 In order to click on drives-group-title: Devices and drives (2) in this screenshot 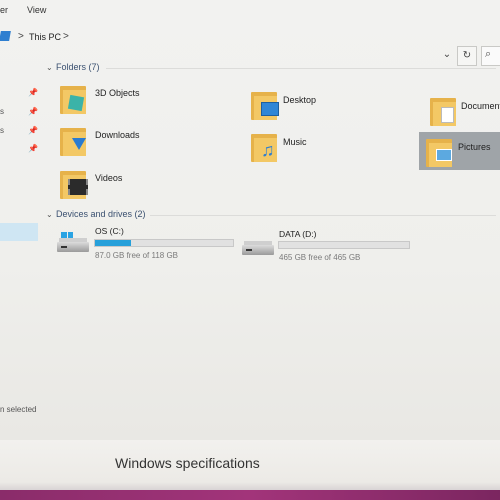, I will do `click(101, 214)`.